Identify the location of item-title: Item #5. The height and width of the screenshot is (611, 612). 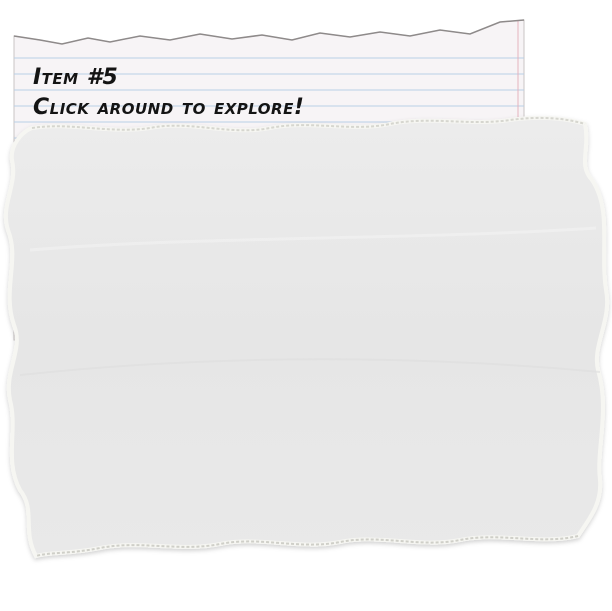
(76, 77).